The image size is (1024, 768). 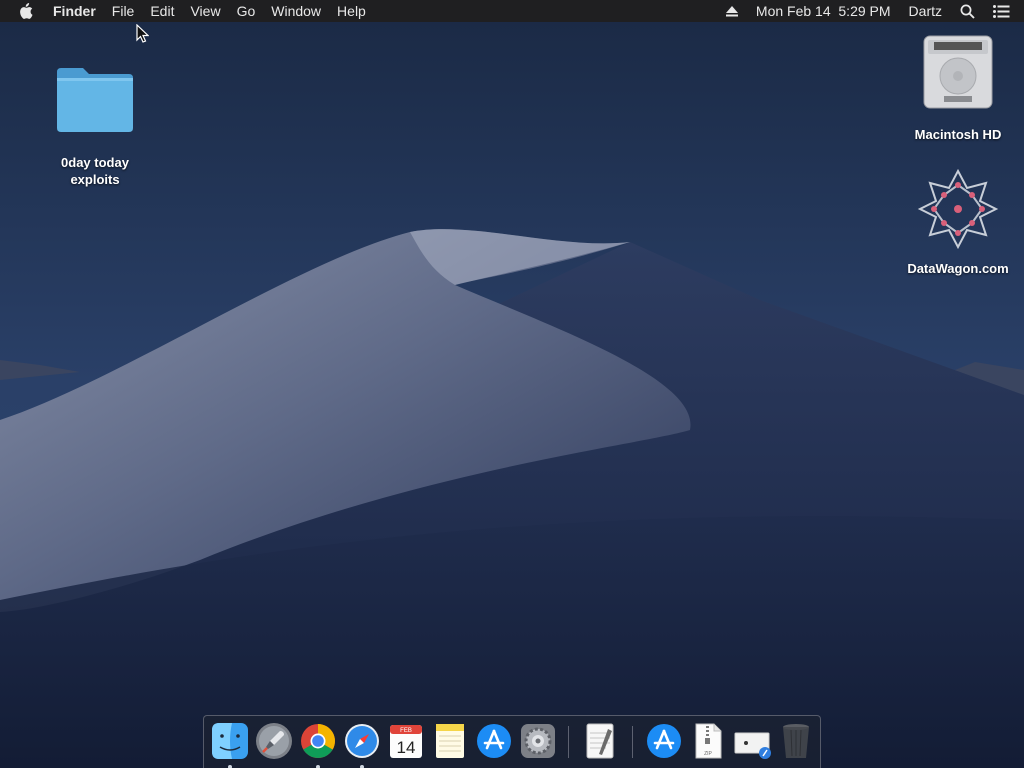 I want to click on menu-app-name: Finder, so click(x=74, y=11).